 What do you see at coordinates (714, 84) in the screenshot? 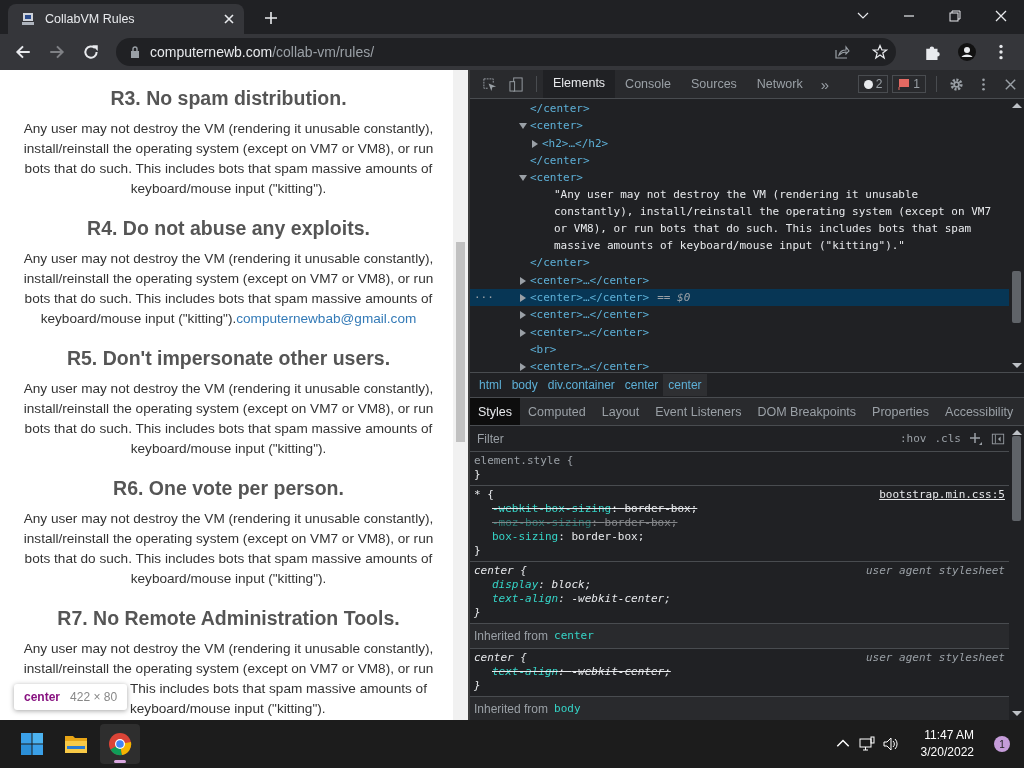
I see `devtools-tab: Sources` at bounding box center [714, 84].